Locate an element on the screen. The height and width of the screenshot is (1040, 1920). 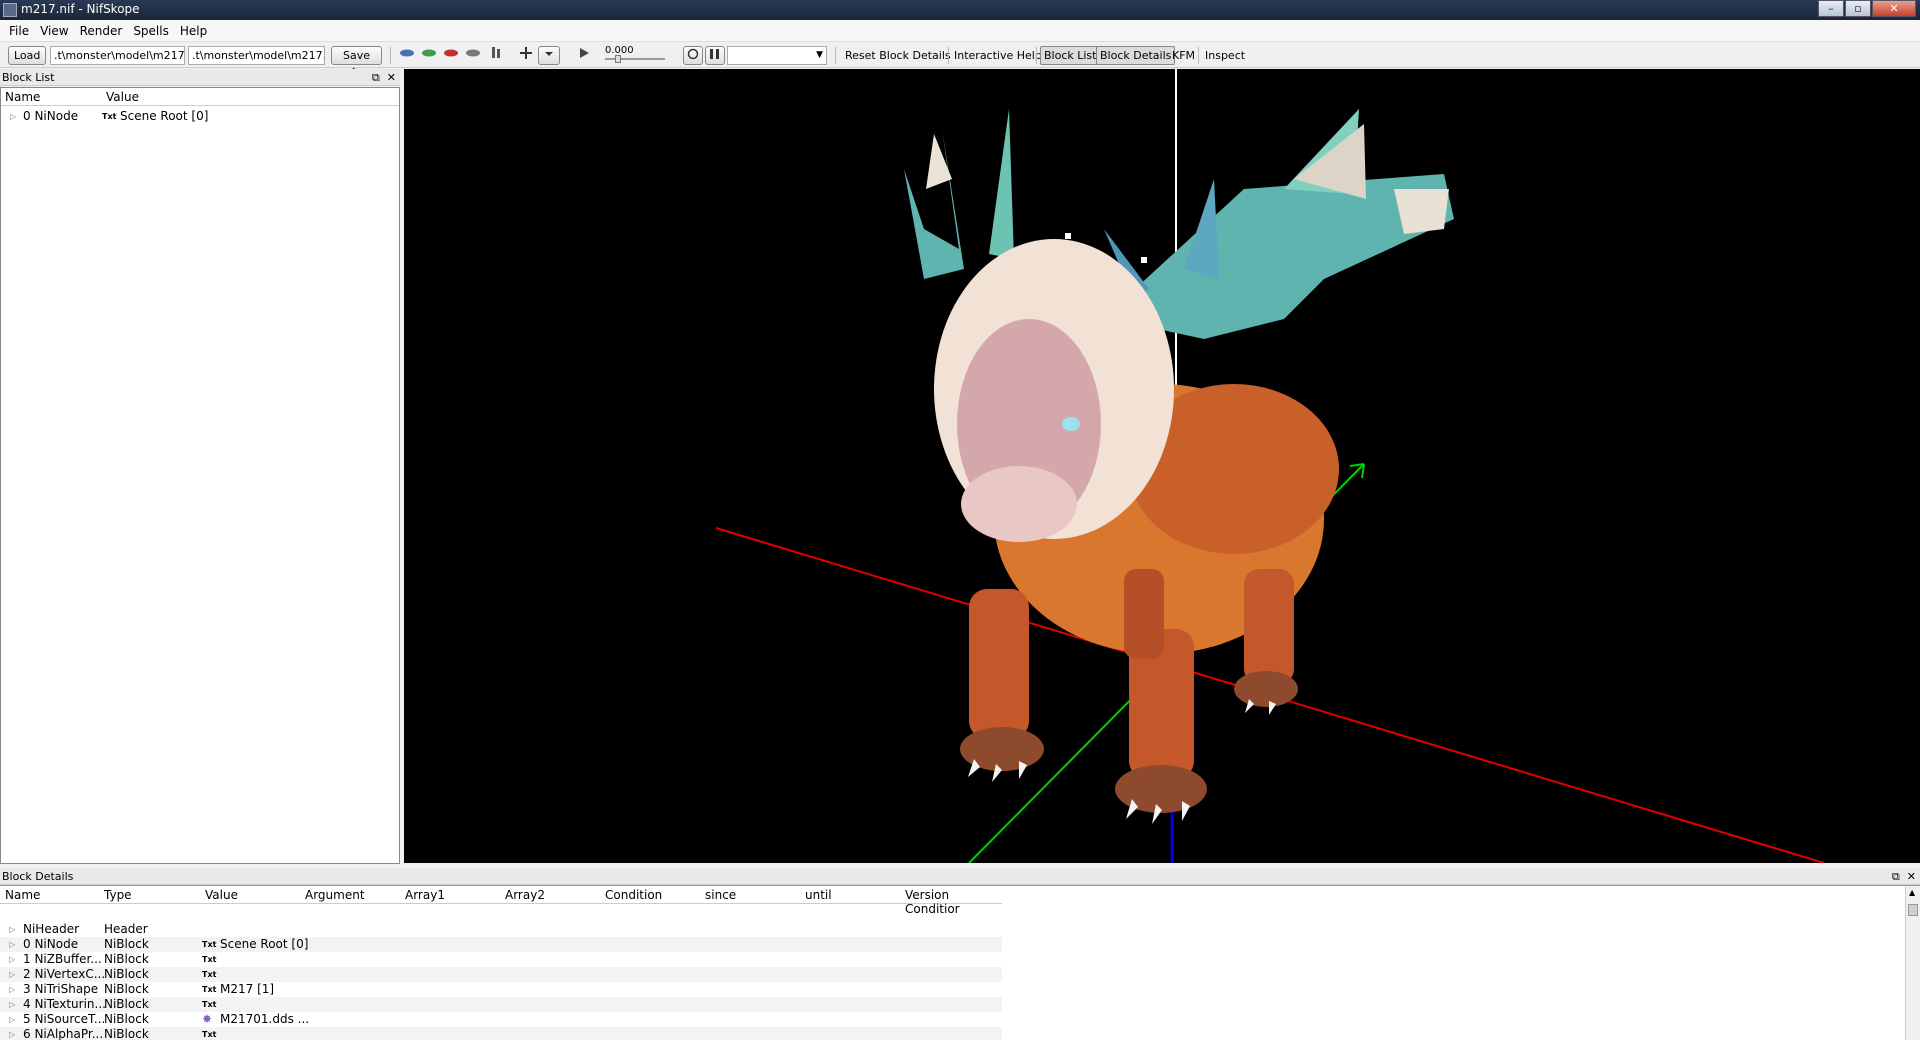
row-value: Scene Root [0] is located at coordinates (264, 944).